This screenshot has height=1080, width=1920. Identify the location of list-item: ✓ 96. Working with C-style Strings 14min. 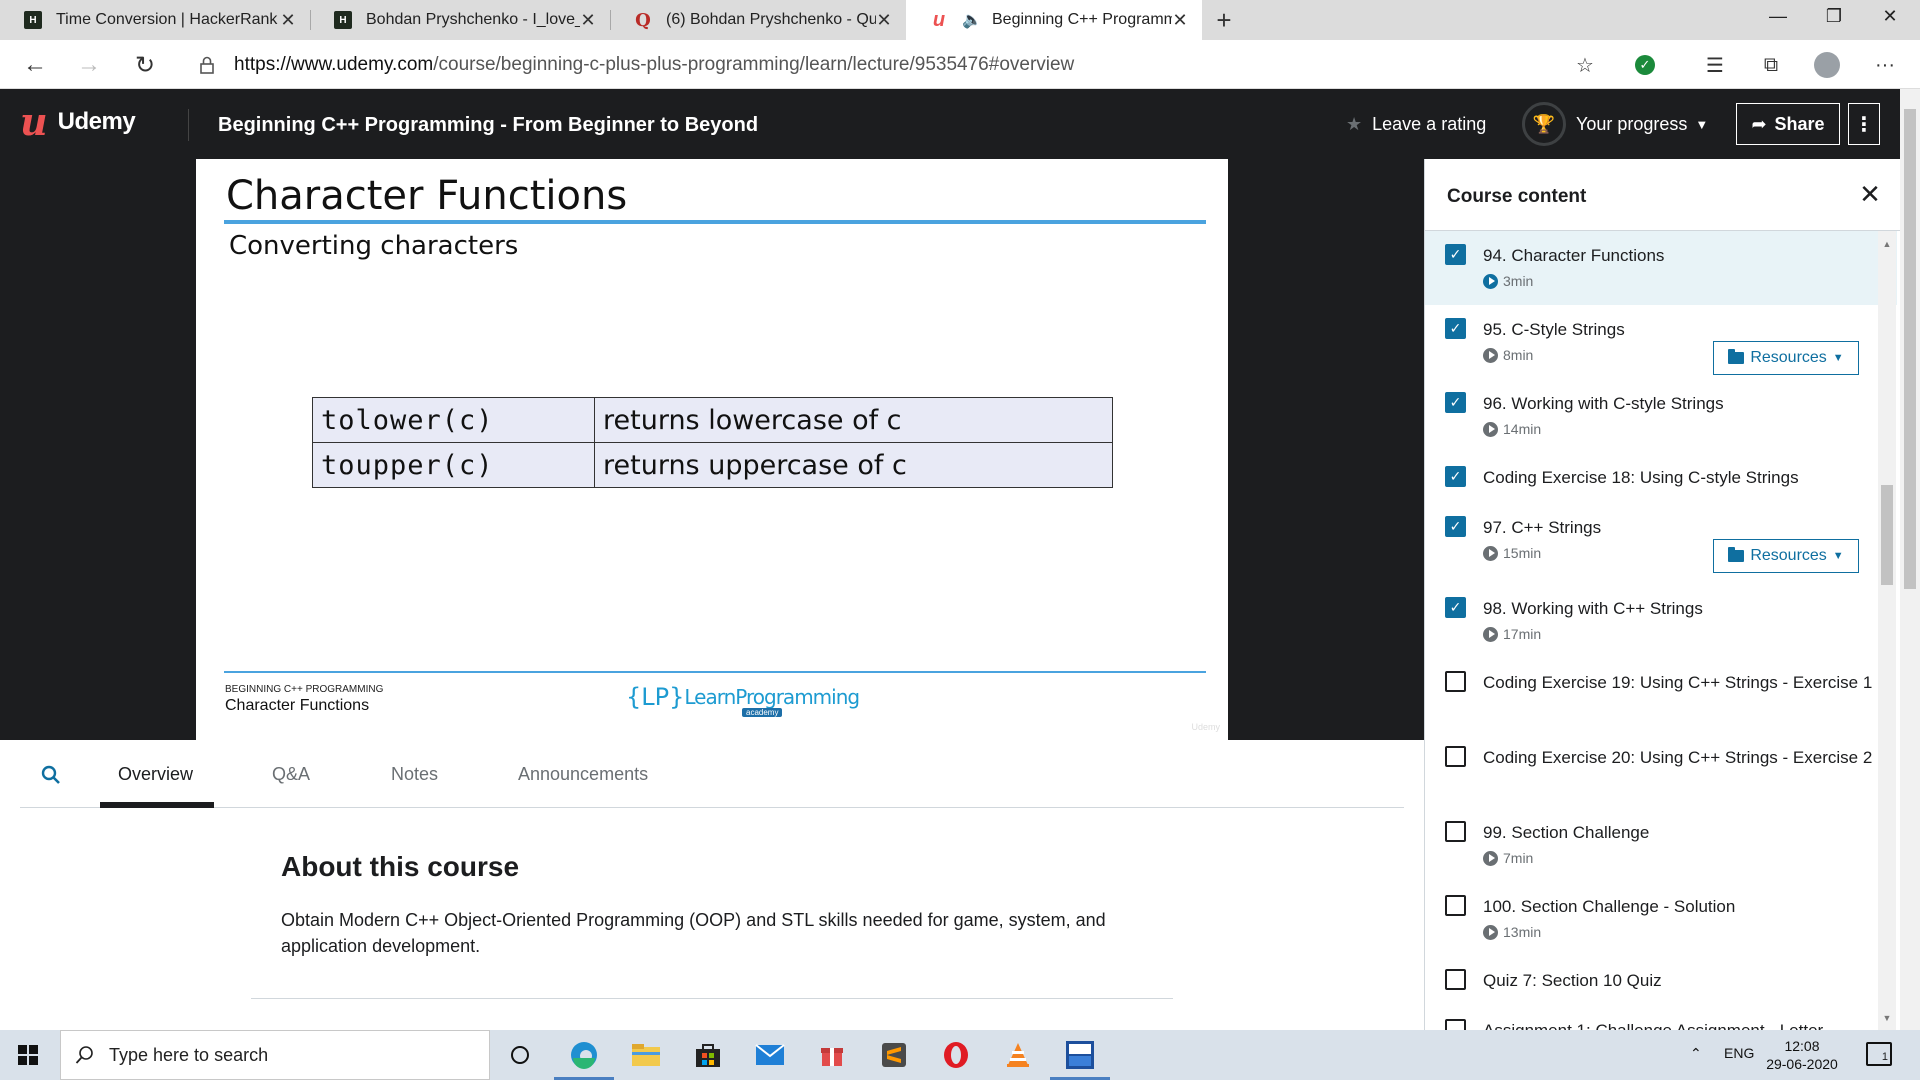
(1661, 416).